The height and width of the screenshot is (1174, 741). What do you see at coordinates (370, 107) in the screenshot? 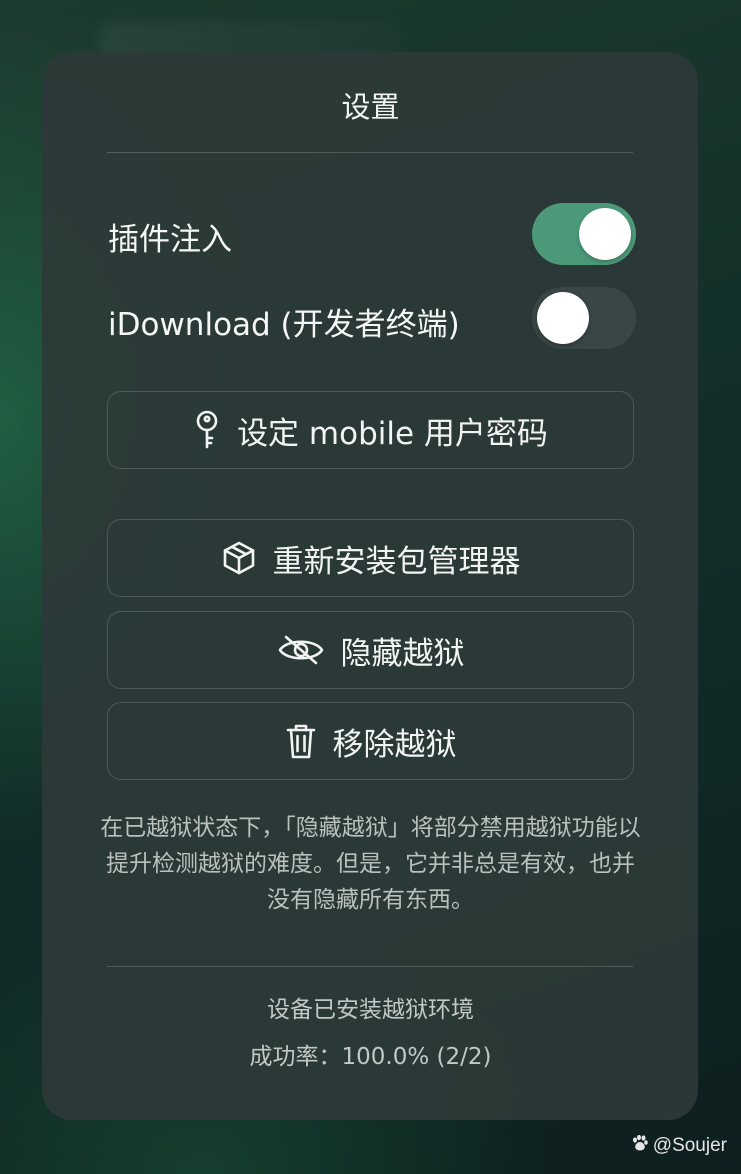
I see `dialog-title: 设置` at bounding box center [370, 107].